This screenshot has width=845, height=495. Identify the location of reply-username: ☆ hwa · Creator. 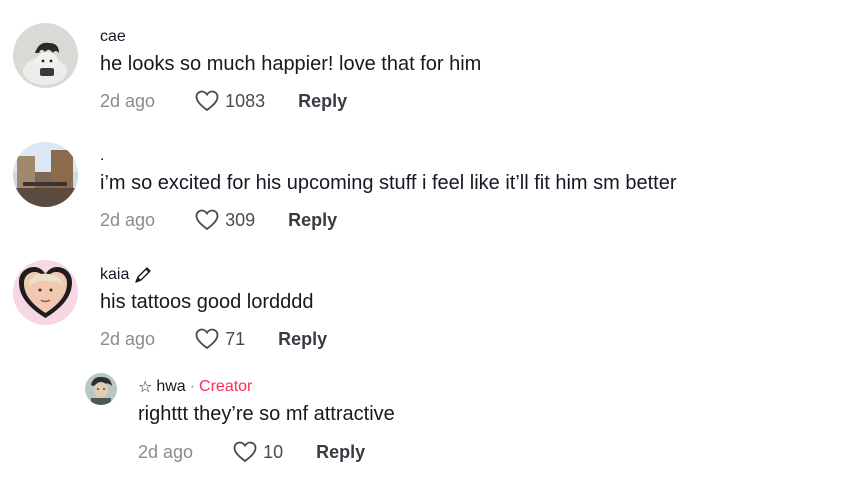
(195, 387).